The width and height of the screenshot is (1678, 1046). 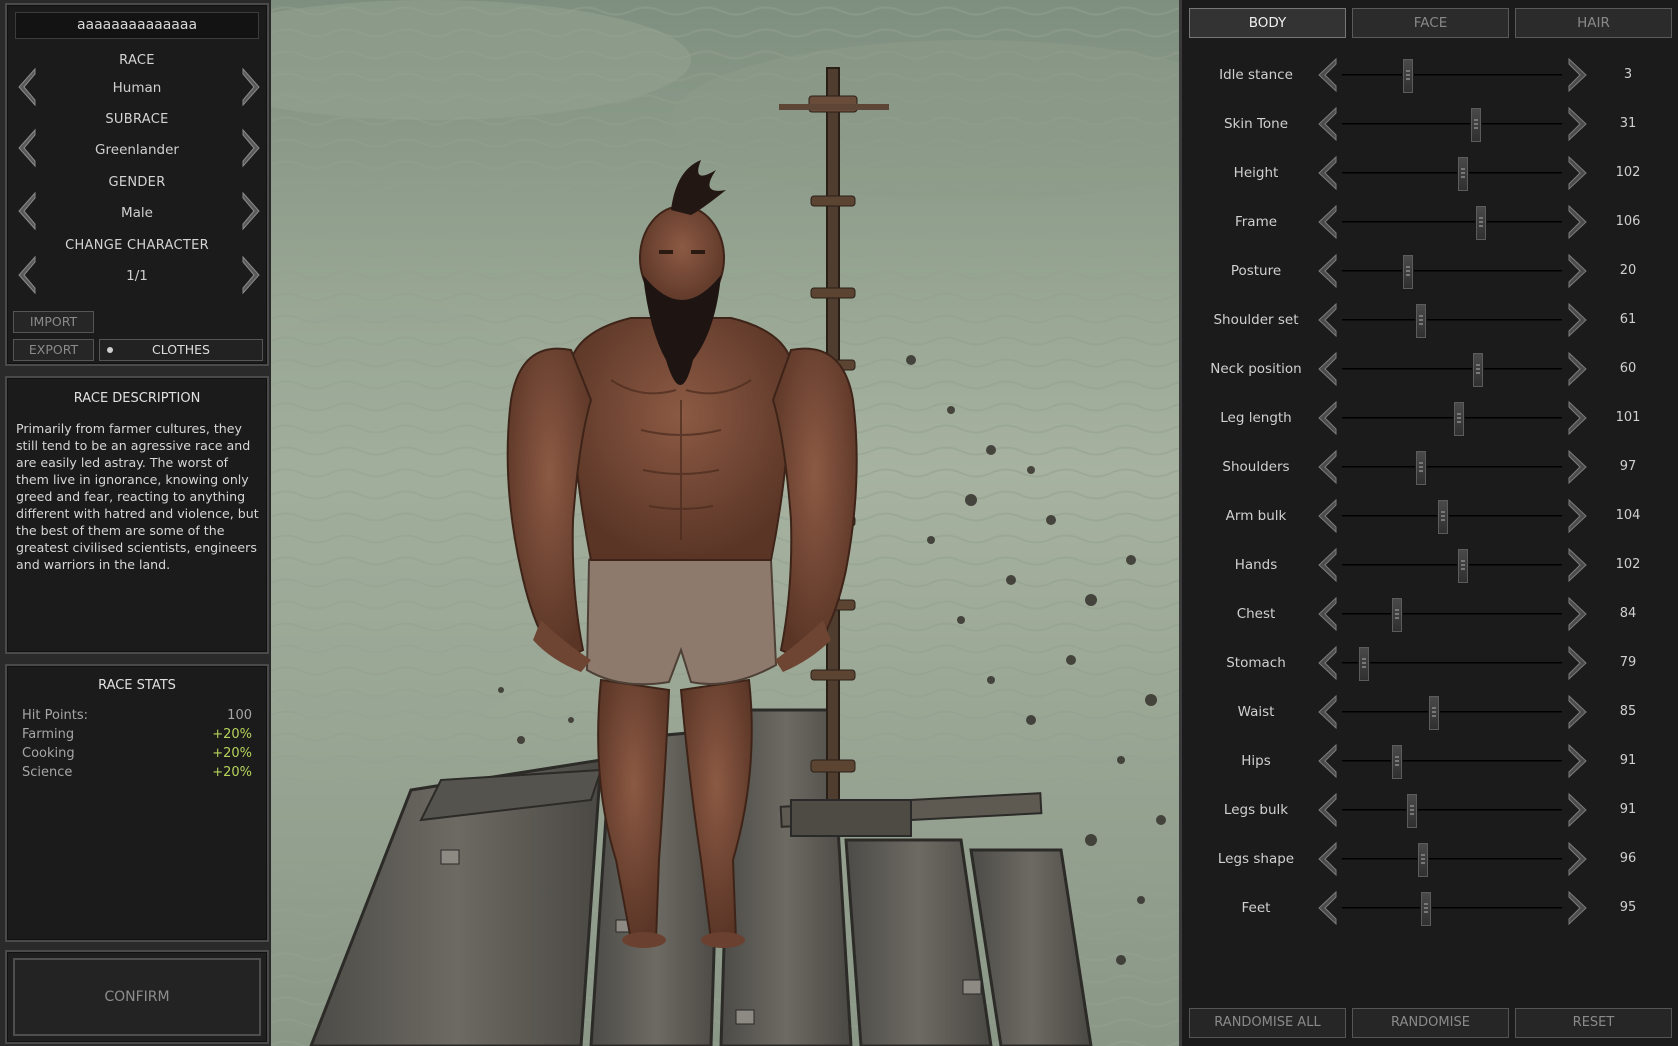 What do you see at coordinates (181, 350) in the screenshot?
I see `clothes-toggle-button: CLOTHES` at bounding box center [181, 350].